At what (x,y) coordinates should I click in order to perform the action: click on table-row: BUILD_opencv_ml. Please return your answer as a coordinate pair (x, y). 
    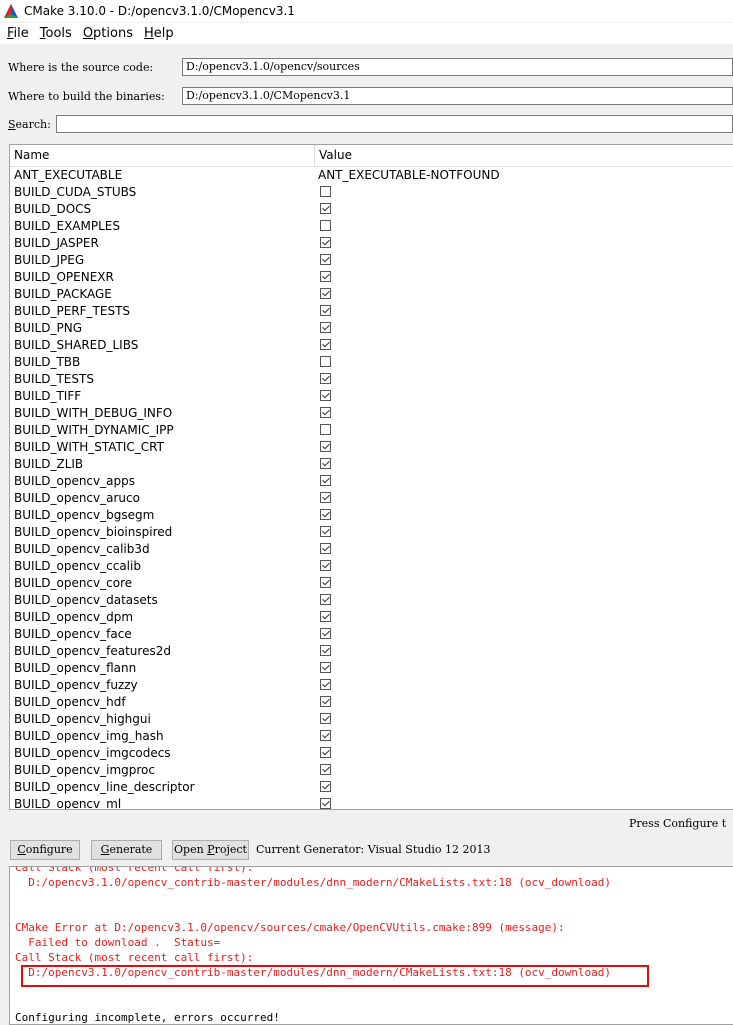
    Looking at the image, I should click on (371, 802).